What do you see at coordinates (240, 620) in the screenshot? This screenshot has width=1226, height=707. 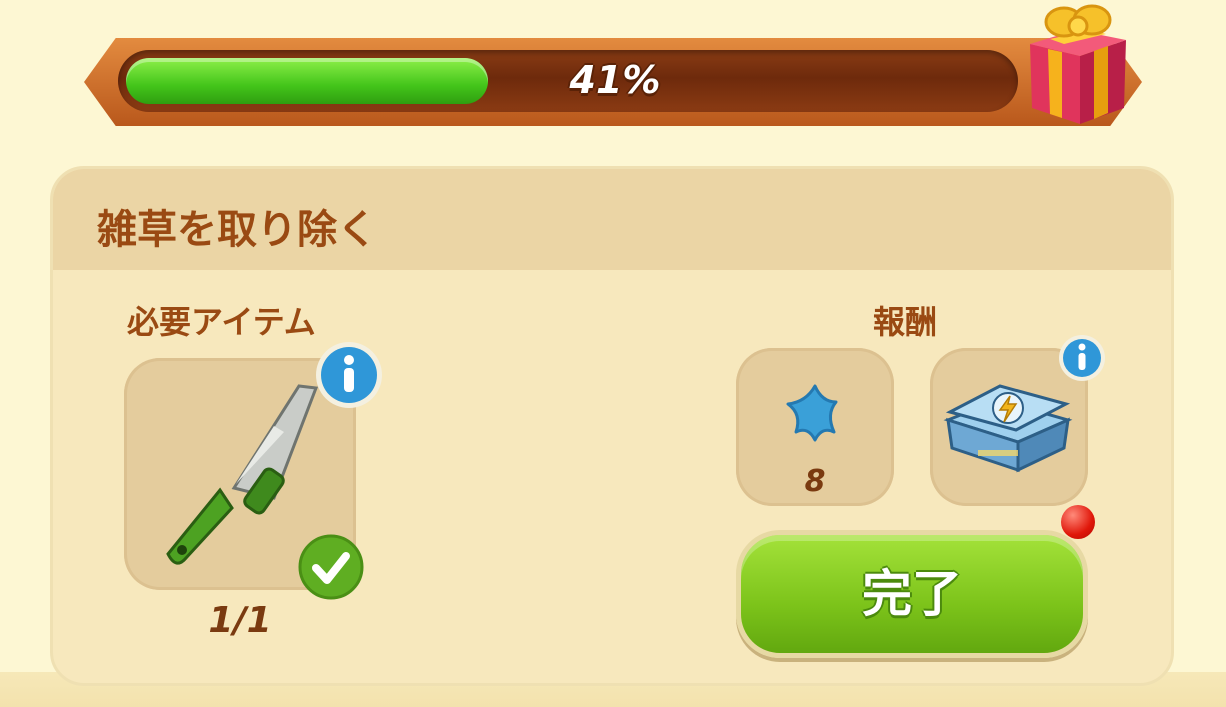 I see `required-item-count: 1/1` at bounding box center [240, 620].